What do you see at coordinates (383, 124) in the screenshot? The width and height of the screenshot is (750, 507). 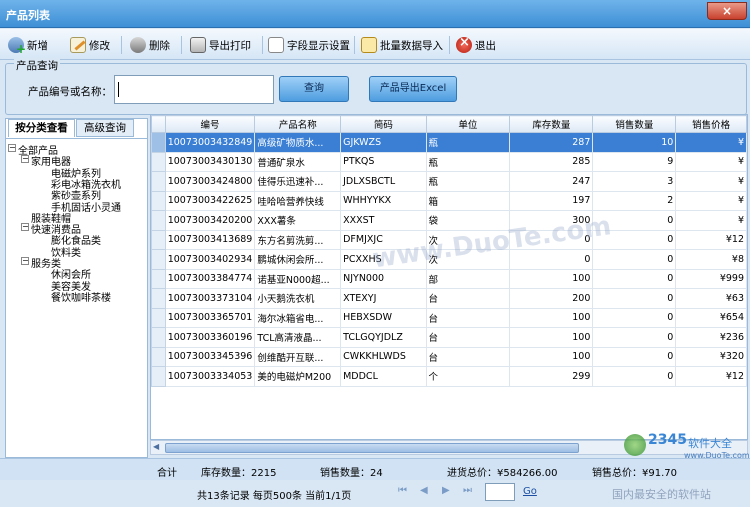 I see `column-header: 简码` at bounding box center [383, 124].